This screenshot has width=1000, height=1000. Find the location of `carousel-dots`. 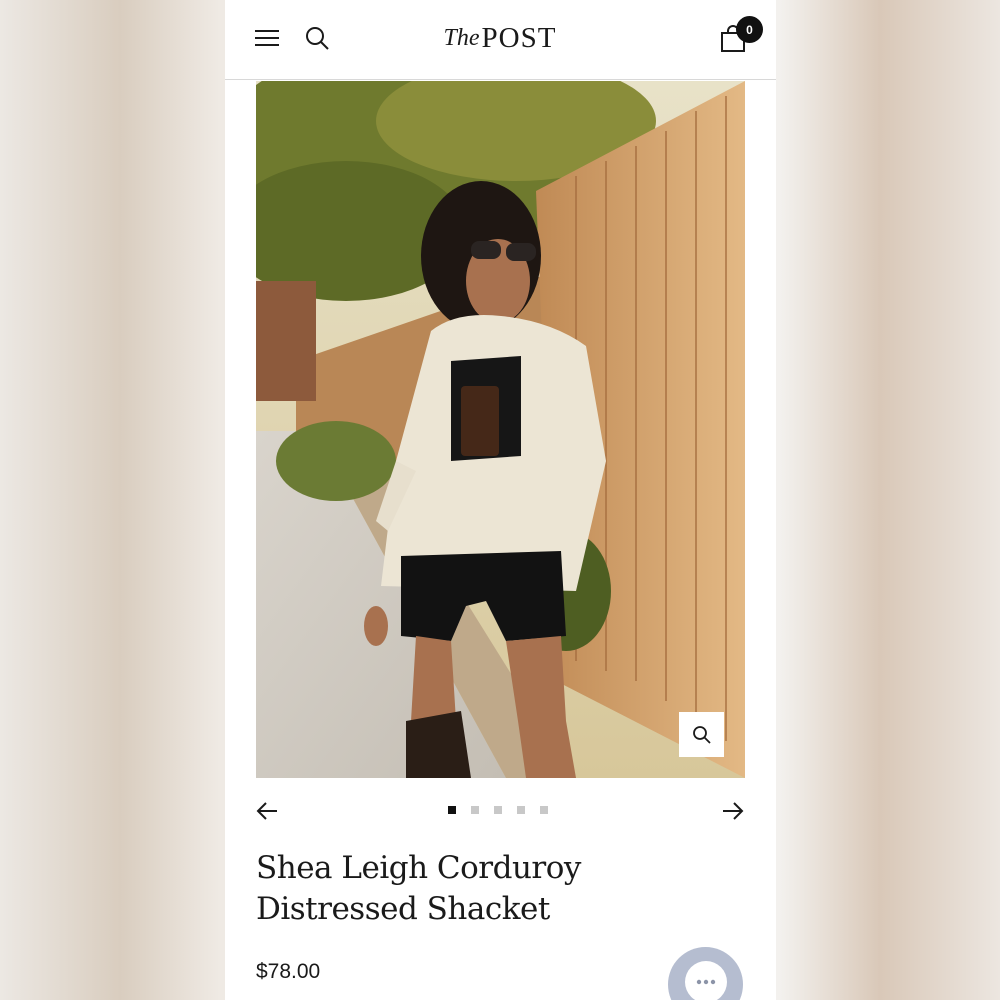

carousel-dots is located at coordinates (498, 810).